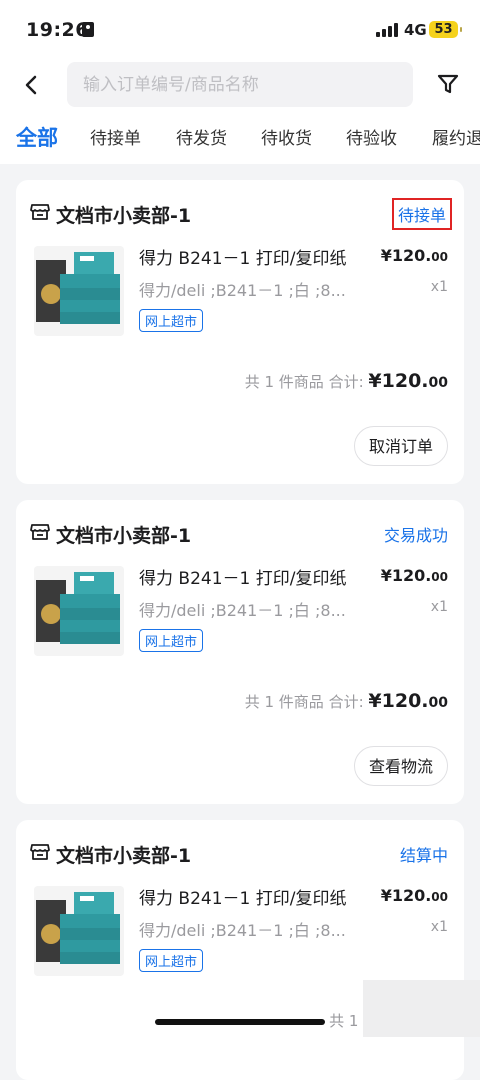 The width and height of the screenshot is (480, 1080). Describe the element at coordinates (445, 29) in the screenshot. I see `battery-indicator: 53` at that location.